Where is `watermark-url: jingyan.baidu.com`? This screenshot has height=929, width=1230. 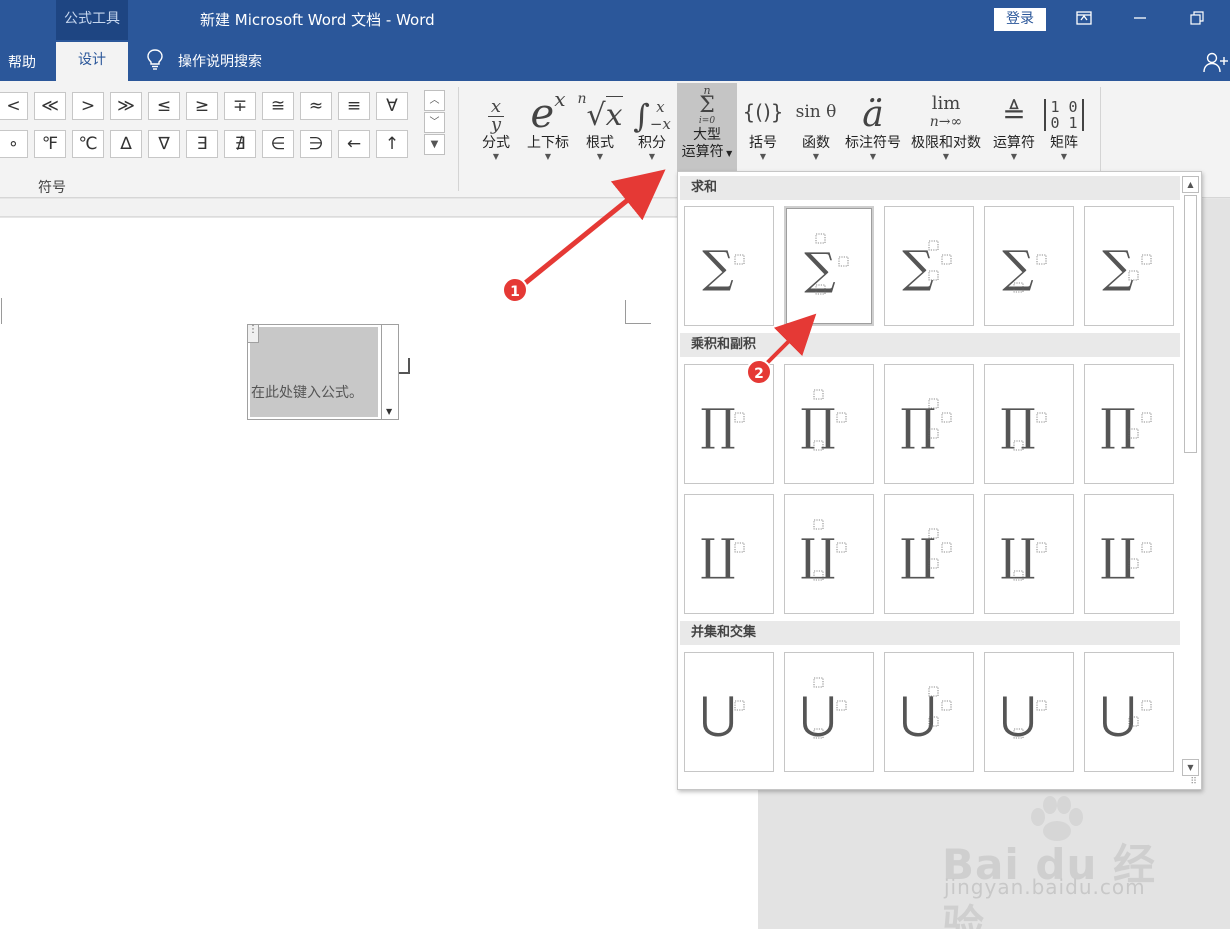 watermark-url: jingyan.baidu.com is located at coordinates (1045, 887).